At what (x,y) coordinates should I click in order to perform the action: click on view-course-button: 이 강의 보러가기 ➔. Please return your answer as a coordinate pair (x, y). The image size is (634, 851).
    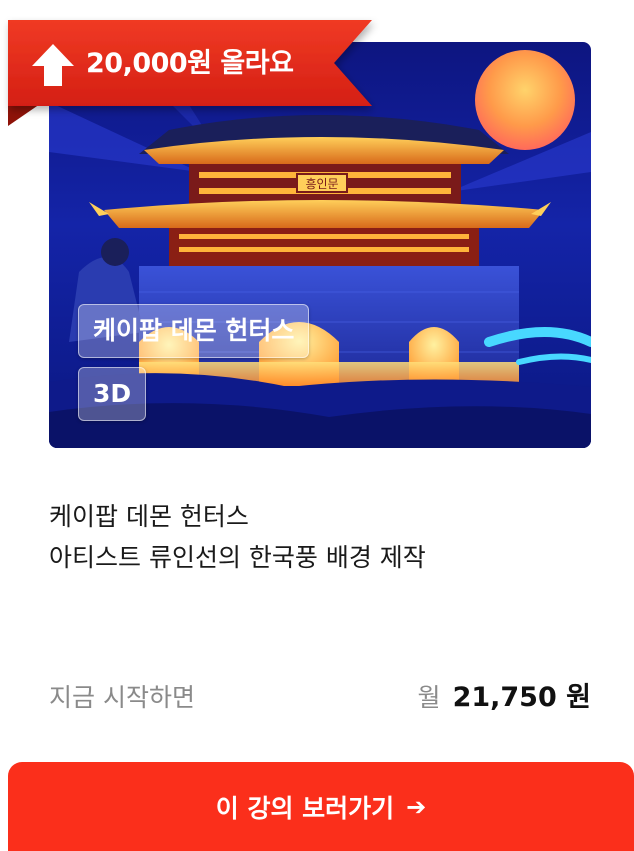
    Looking at the image, I should click on (321, 806).